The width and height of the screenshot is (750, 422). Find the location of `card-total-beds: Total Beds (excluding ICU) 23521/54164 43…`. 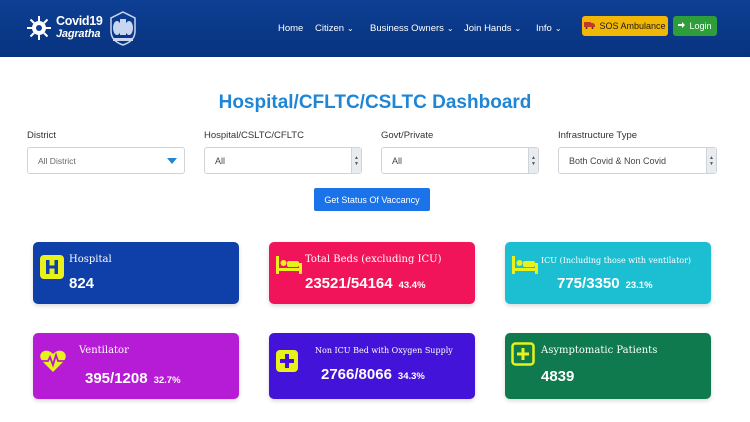

card-total-beds: Total Beds (excluding ICU) 23521/54164 43… is located at coordinates (372, 273).